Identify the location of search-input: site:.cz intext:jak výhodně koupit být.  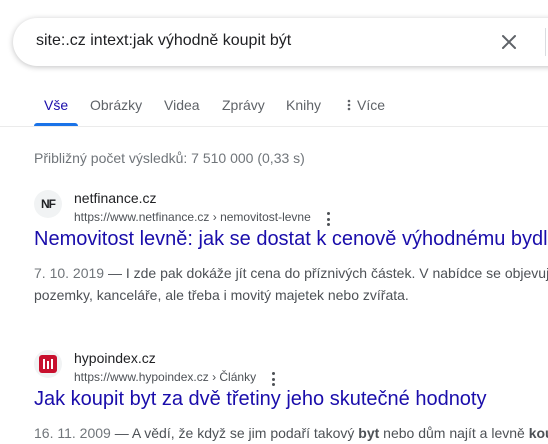
(163, 41).